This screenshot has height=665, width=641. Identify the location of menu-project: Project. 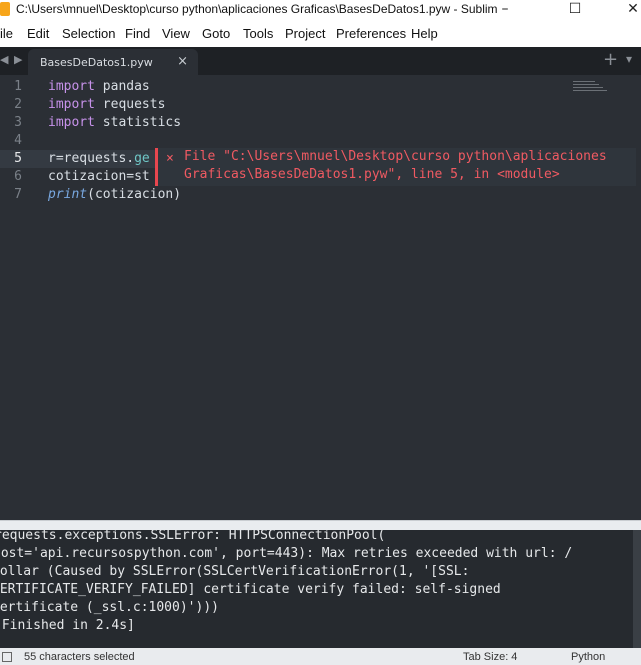
(305, 33).